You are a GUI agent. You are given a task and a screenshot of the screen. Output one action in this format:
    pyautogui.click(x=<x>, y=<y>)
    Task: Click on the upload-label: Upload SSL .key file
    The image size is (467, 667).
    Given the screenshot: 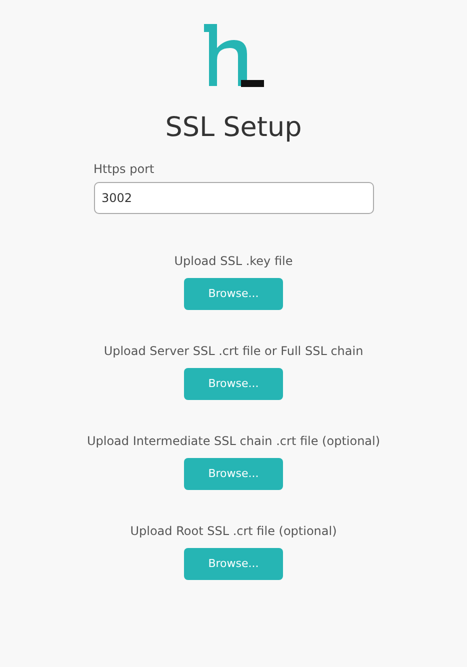 What is the action you would take?
    pyautogui.click(x=233, y=261)
    